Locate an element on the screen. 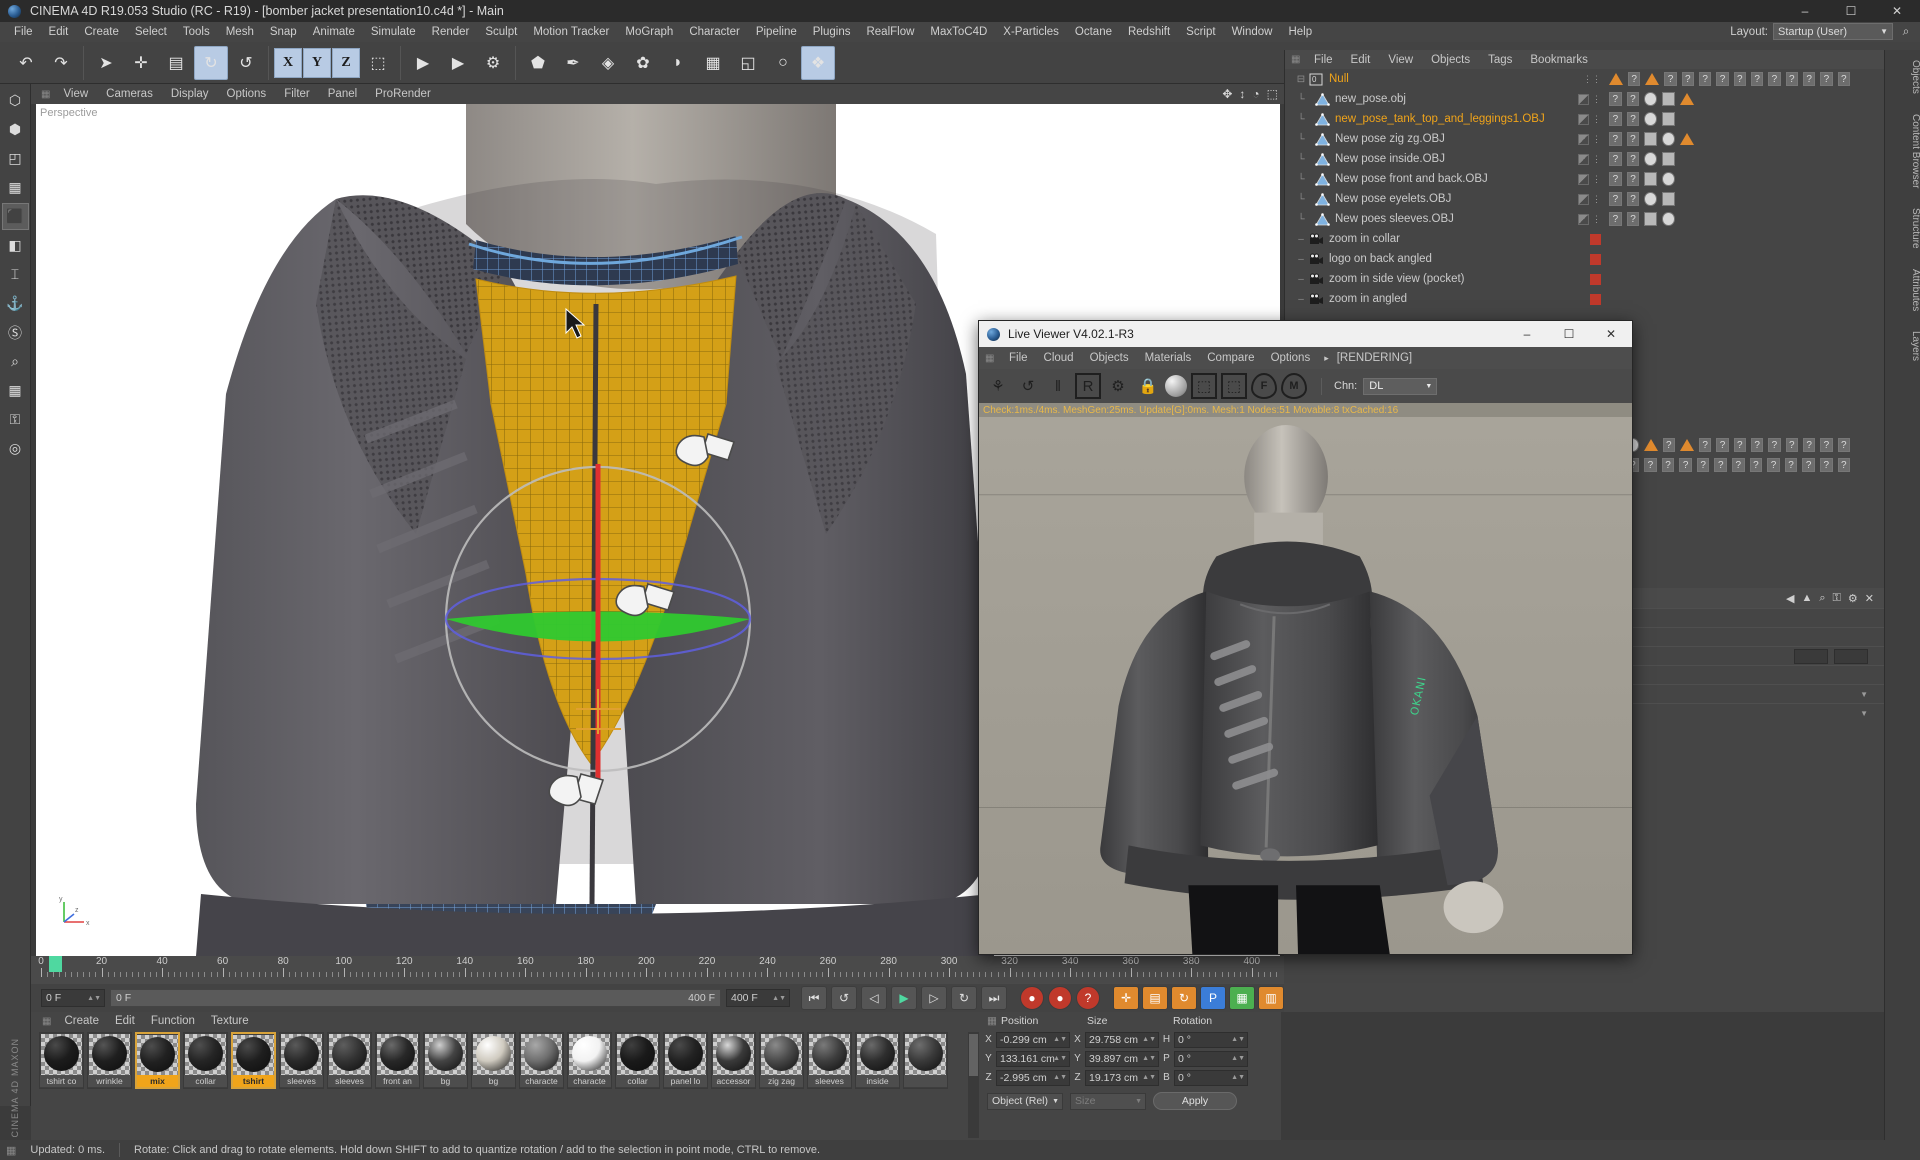 Image resolution: width=1920 pixels, height=1160 pixels. tree-expand-icon: ⊟ is located at coordinates (1301, 79).